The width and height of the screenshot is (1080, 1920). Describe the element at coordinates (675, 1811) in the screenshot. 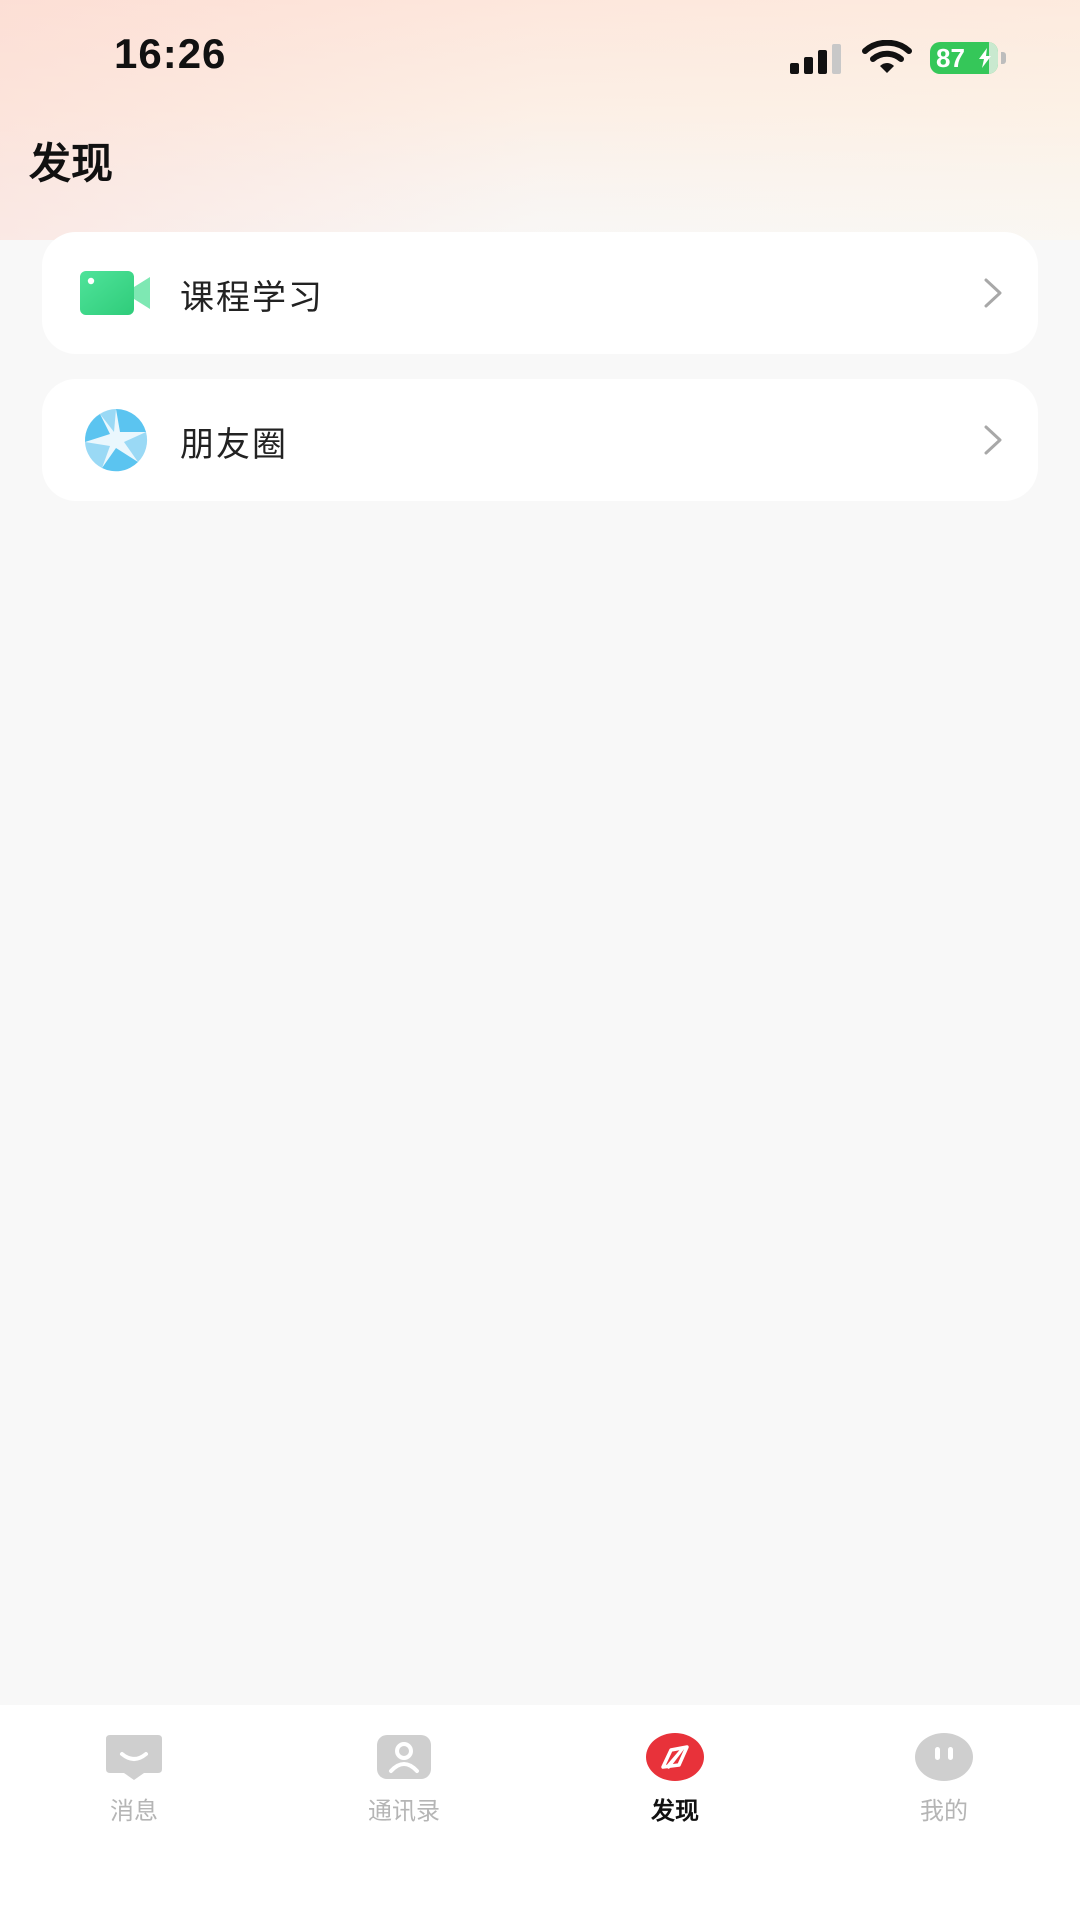

I see `tab-label: 发现` at that location.